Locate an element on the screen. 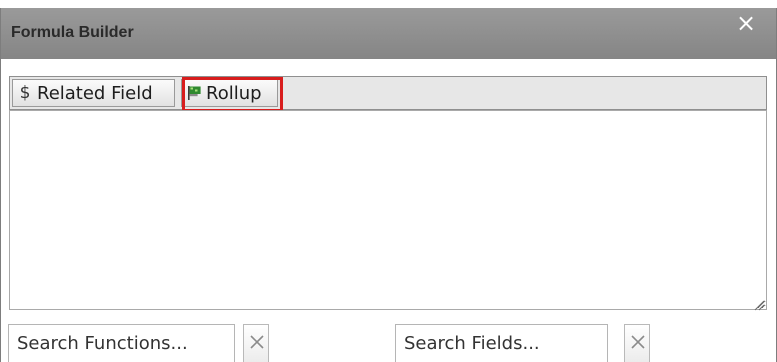  close-icon: × is located at coordinates (746, 23).